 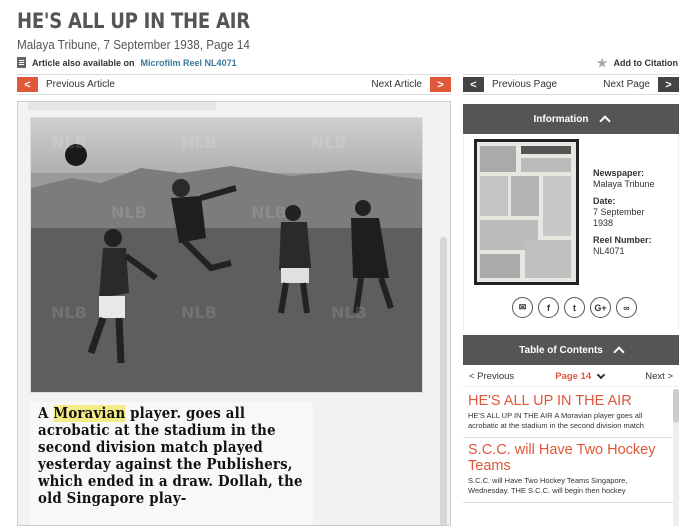 I want to click on share-buttons: ✉ f t G+ ∞, so click(x=574, y=307).